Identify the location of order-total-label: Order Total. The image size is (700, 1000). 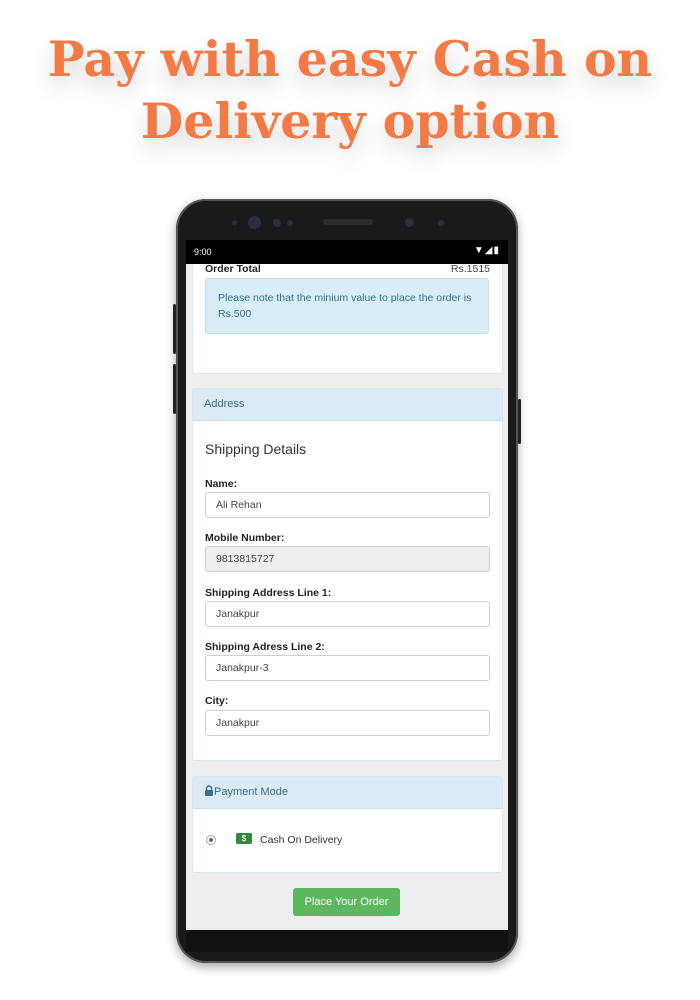
(233, 269).